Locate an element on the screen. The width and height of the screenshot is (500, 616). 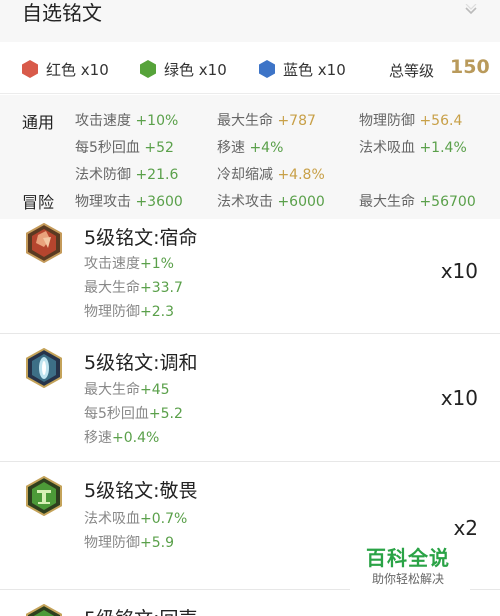
rune-attr: 每5秒回血+5.2 is located at coordinates (133, 414).